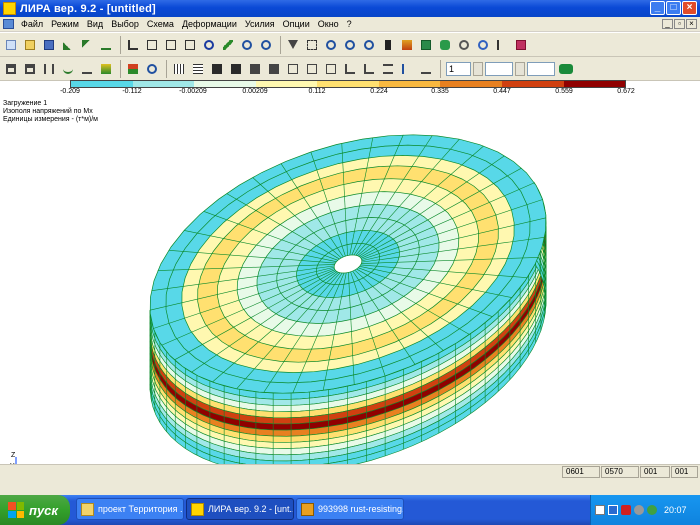 The width and height of the screenshot is (700, 525). What do you see at coordinates (11, 69) in the screenshot?
I see `frame-icon` at bounding box center [11, 69].